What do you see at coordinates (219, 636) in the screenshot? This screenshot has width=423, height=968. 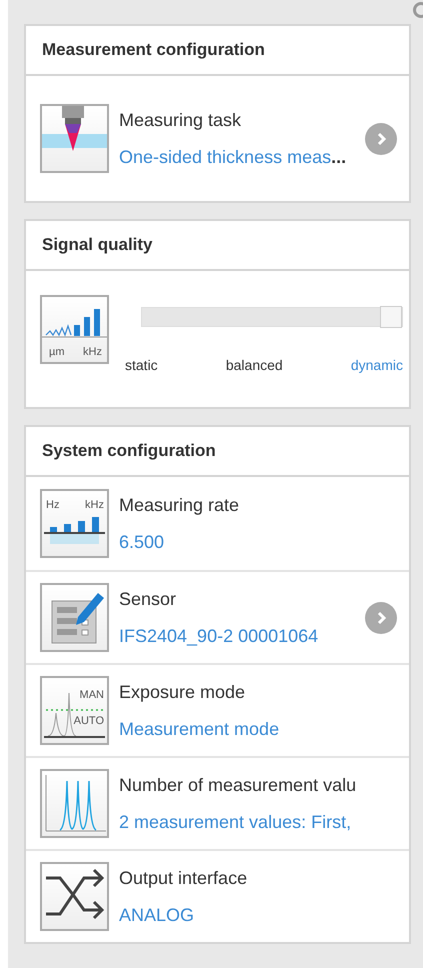 I see `item-value: IFS2404_90-2 00001064` at bounding box center [219, 636].